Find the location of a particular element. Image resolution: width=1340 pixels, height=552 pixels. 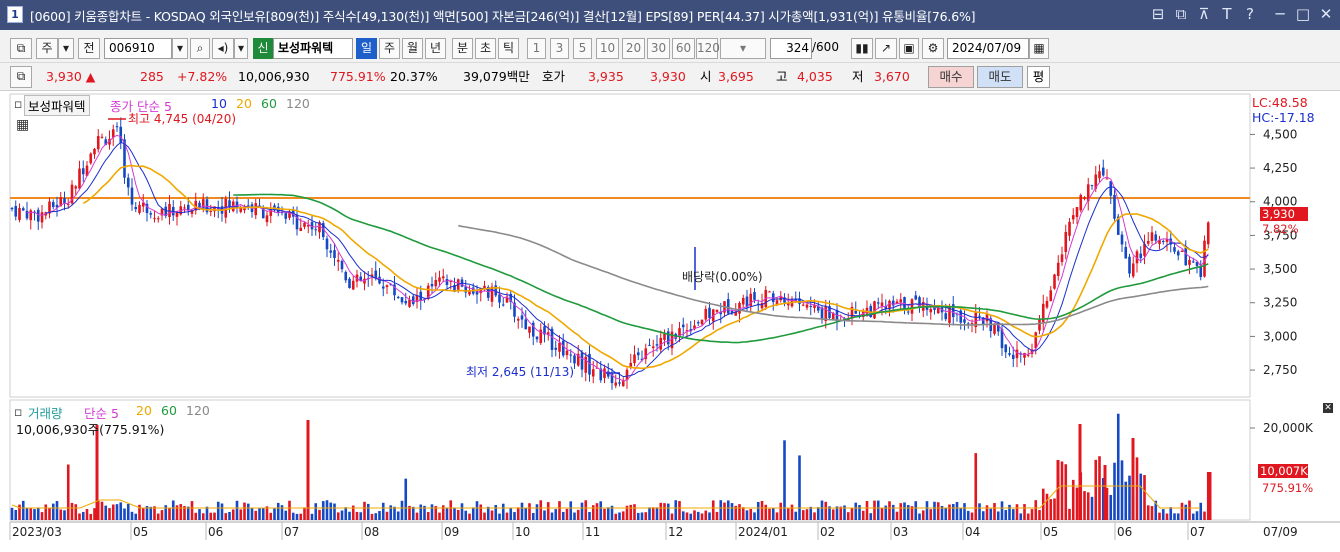

stock-code-input: 006910 is located at coordinates (138, 48).